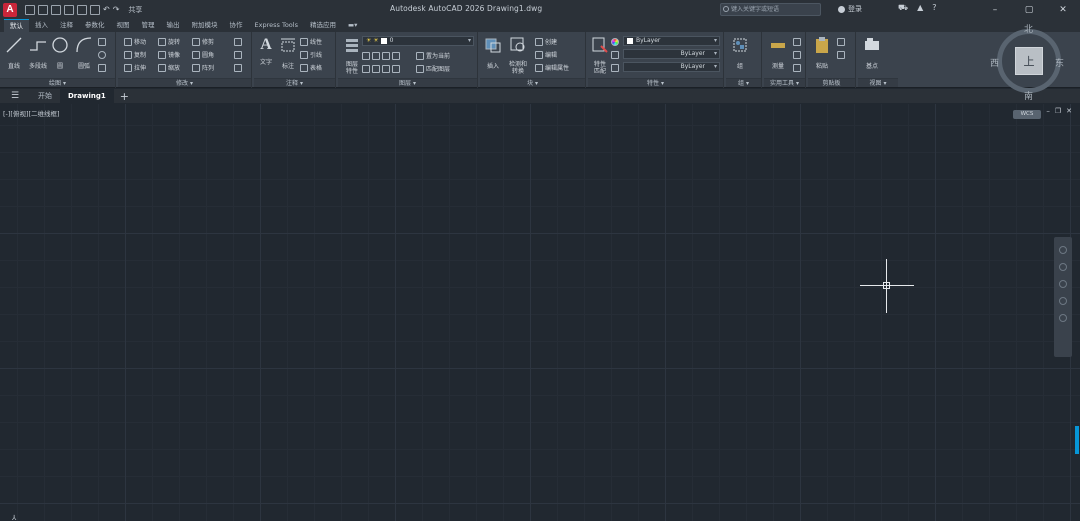 The height and width of the screenshot is (521, 1080). What do you see at coordinates (311, 41) in the screenshot?
I see `linear-dim-button: 线性` at bounding box center [311, 41].